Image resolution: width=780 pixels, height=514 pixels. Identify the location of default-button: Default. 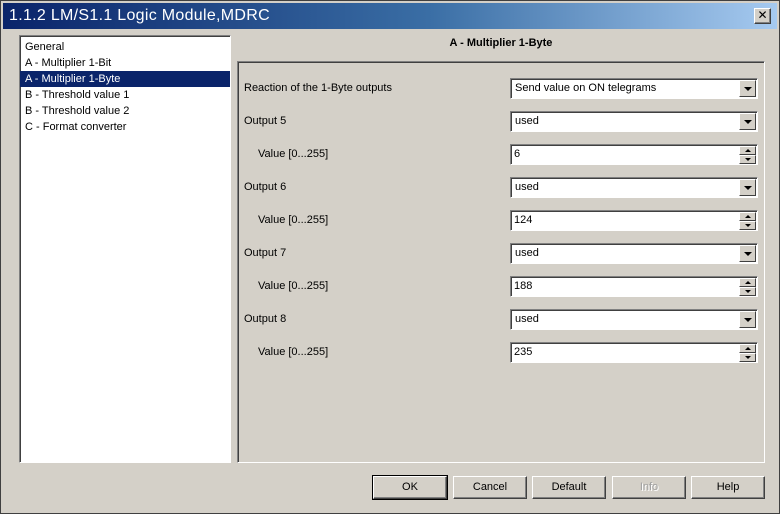
(569, 487).